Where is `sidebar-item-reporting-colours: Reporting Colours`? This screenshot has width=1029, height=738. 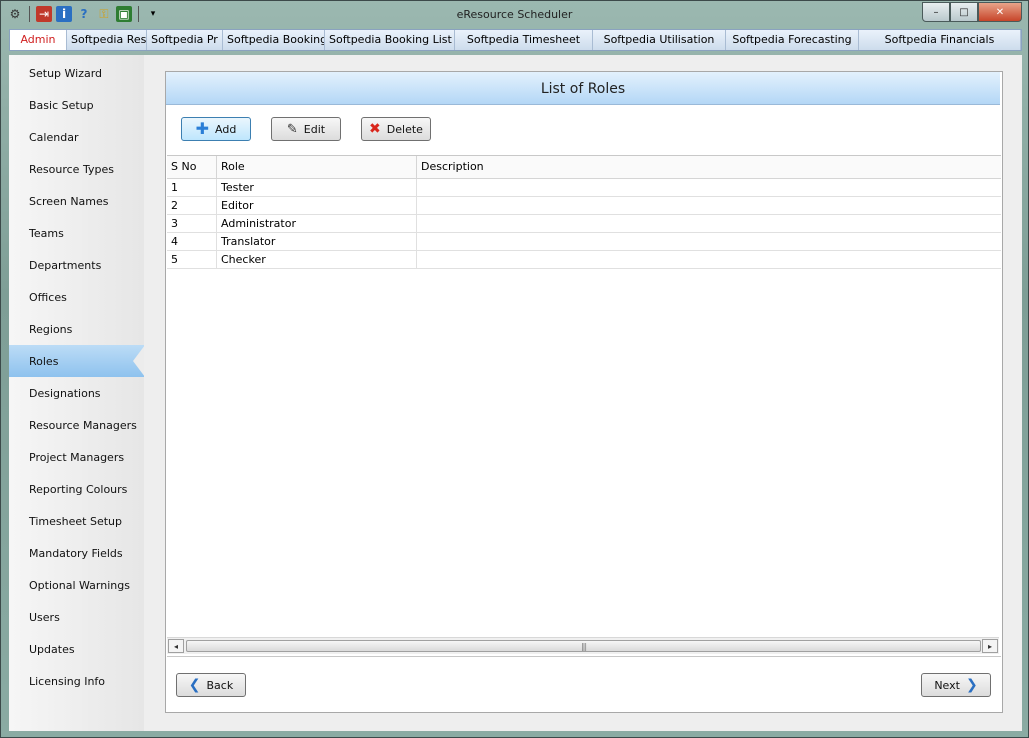
sidebar-item-reporting-colours: Reporting Colours is located at coordinates (78, 489).